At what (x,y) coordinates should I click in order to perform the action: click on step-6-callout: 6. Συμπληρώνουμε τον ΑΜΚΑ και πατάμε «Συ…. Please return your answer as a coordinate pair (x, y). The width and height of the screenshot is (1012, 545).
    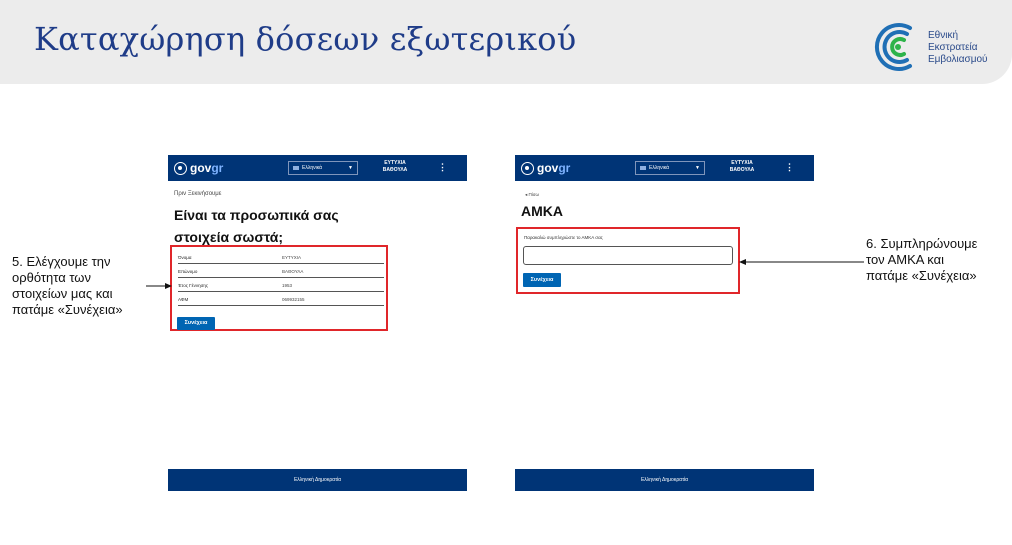
    Looking at the image, I should click on (922, 259).